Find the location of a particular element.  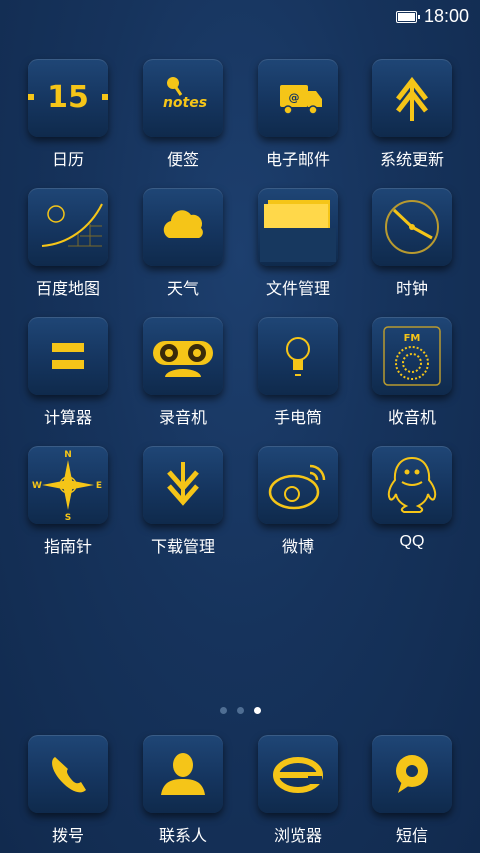

app-qq: QQ is located at coordinates (412, 498).